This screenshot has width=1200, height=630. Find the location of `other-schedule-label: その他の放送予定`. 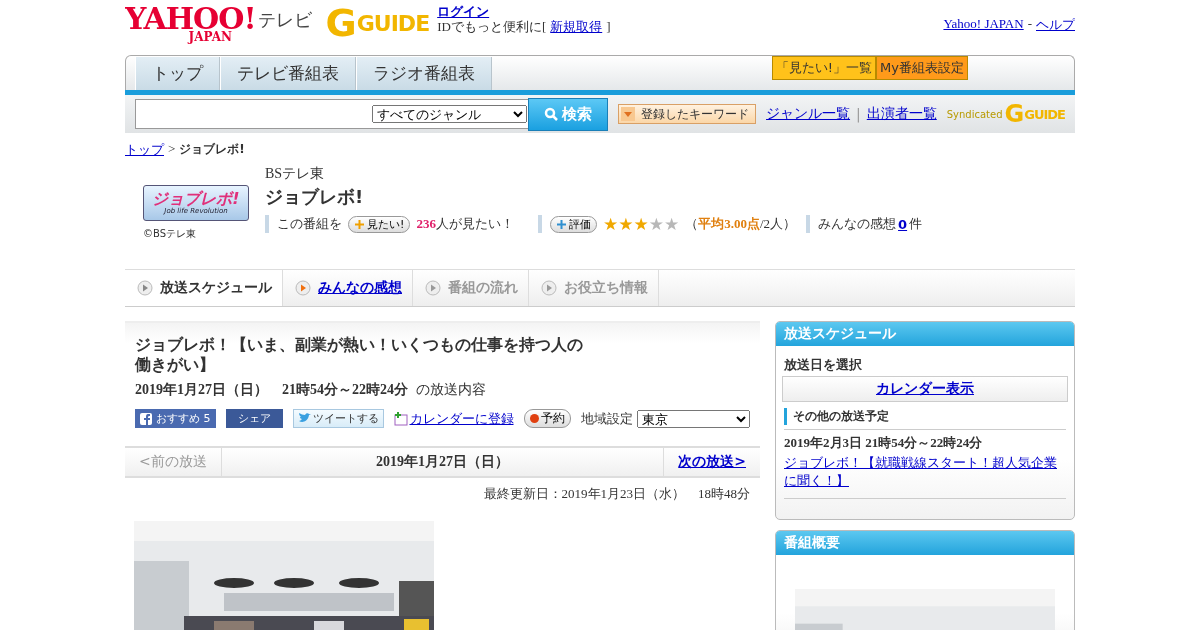

other-schedule-label: その他の放送予定 is located at coordinates (925, 416).